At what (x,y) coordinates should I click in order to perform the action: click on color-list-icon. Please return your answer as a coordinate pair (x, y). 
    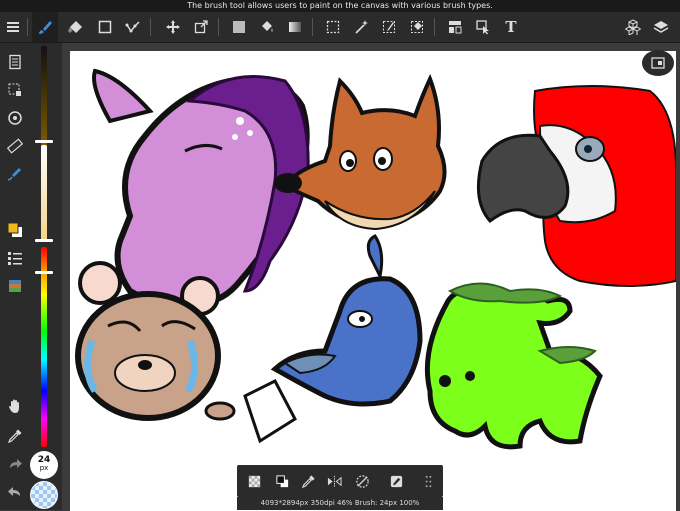
    Looking at the image, I should click on (15, 258).